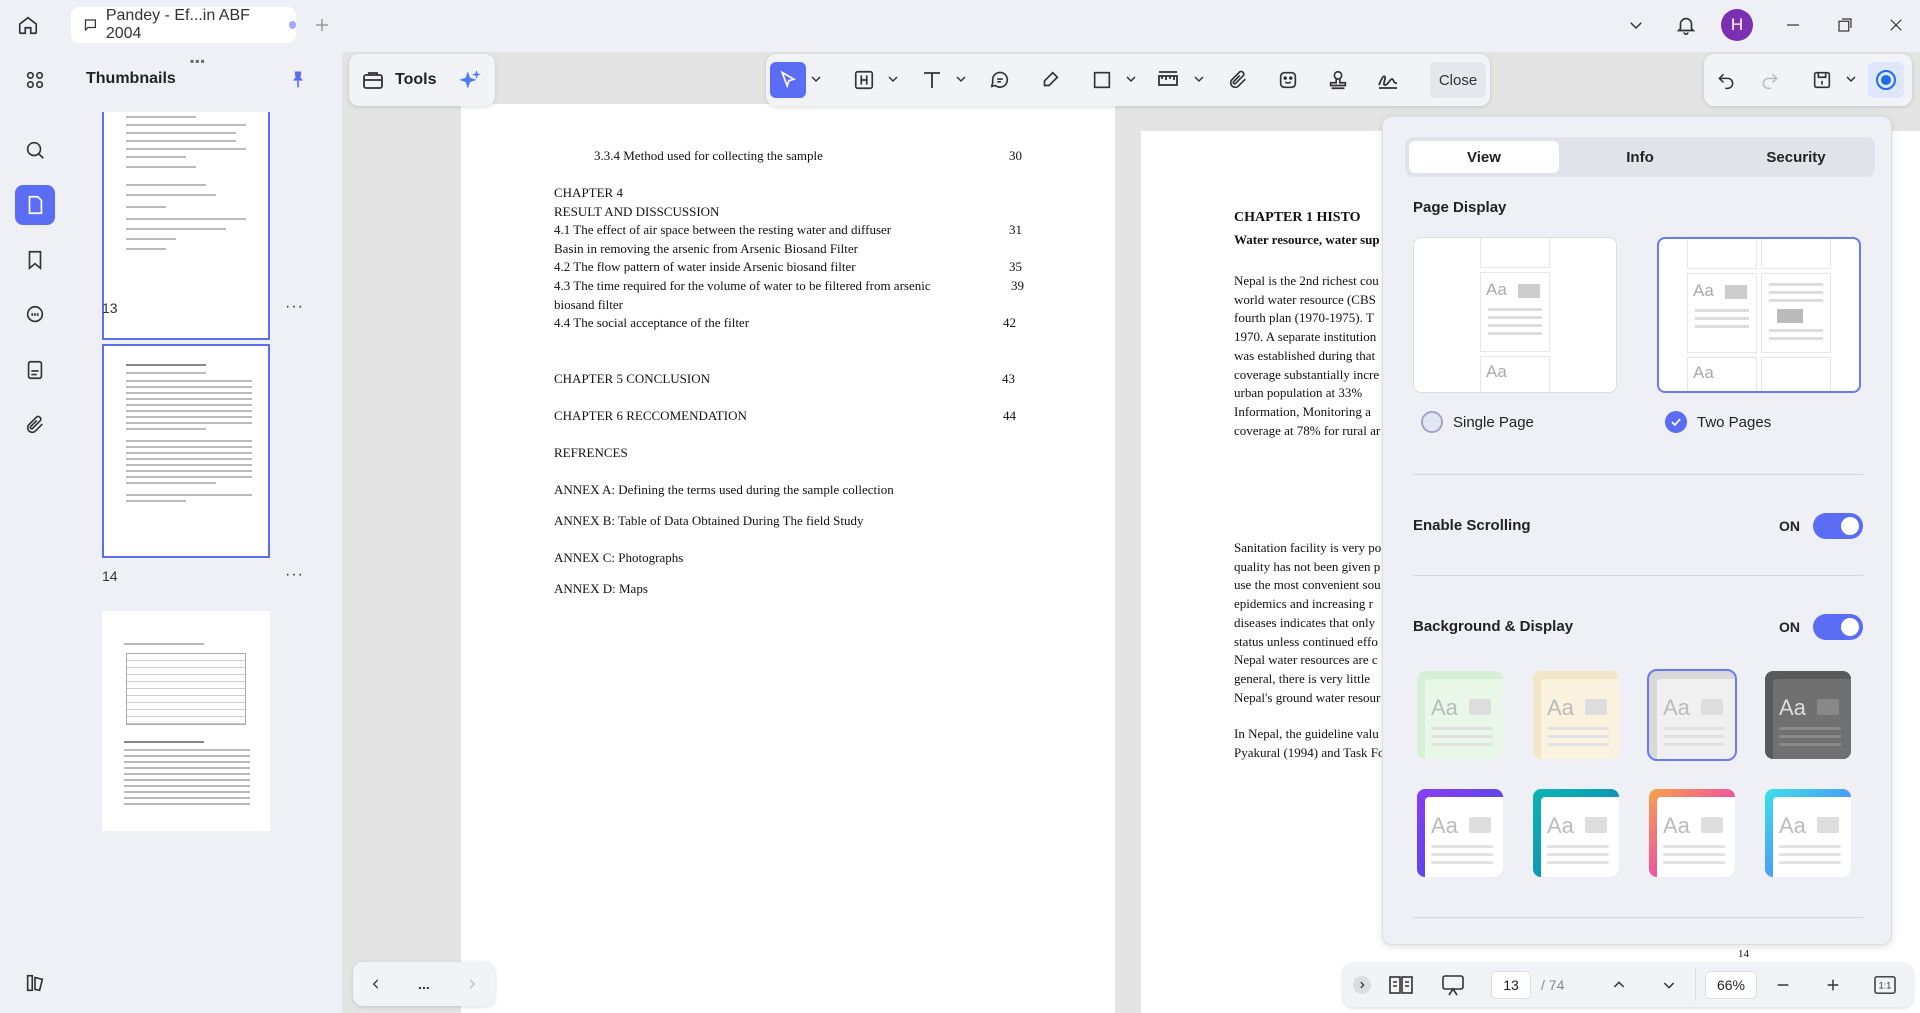 This screenshot has width=1920, height=1013. What do you see at coordinates (35, 531) in the screenshot?
I see `left-rail` at bounding box center [35, 531].